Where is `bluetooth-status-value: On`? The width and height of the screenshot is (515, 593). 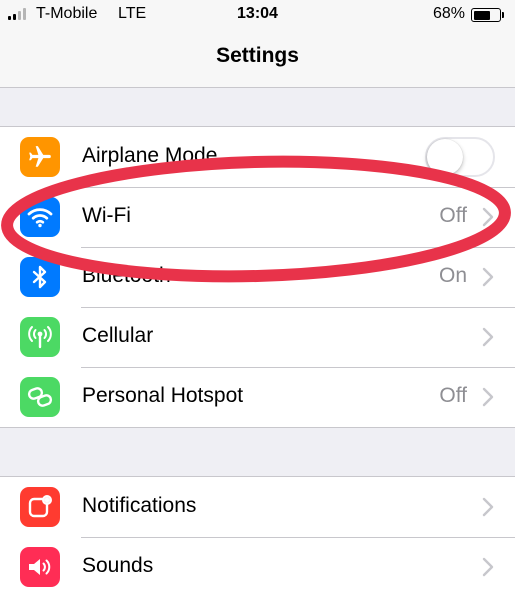
bluetooth-status-value: On is located at coordinates (452, 275).